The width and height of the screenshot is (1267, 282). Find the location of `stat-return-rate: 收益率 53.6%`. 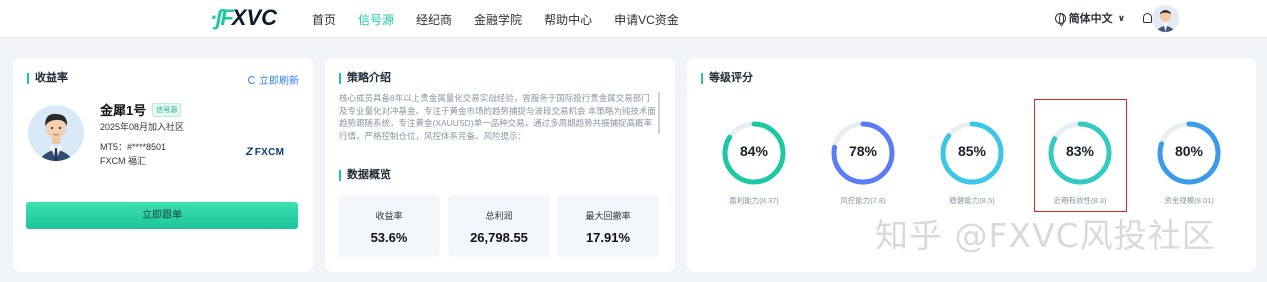

stat-return-rate: 收益率 53.6% is located at coordinates (389, 226).